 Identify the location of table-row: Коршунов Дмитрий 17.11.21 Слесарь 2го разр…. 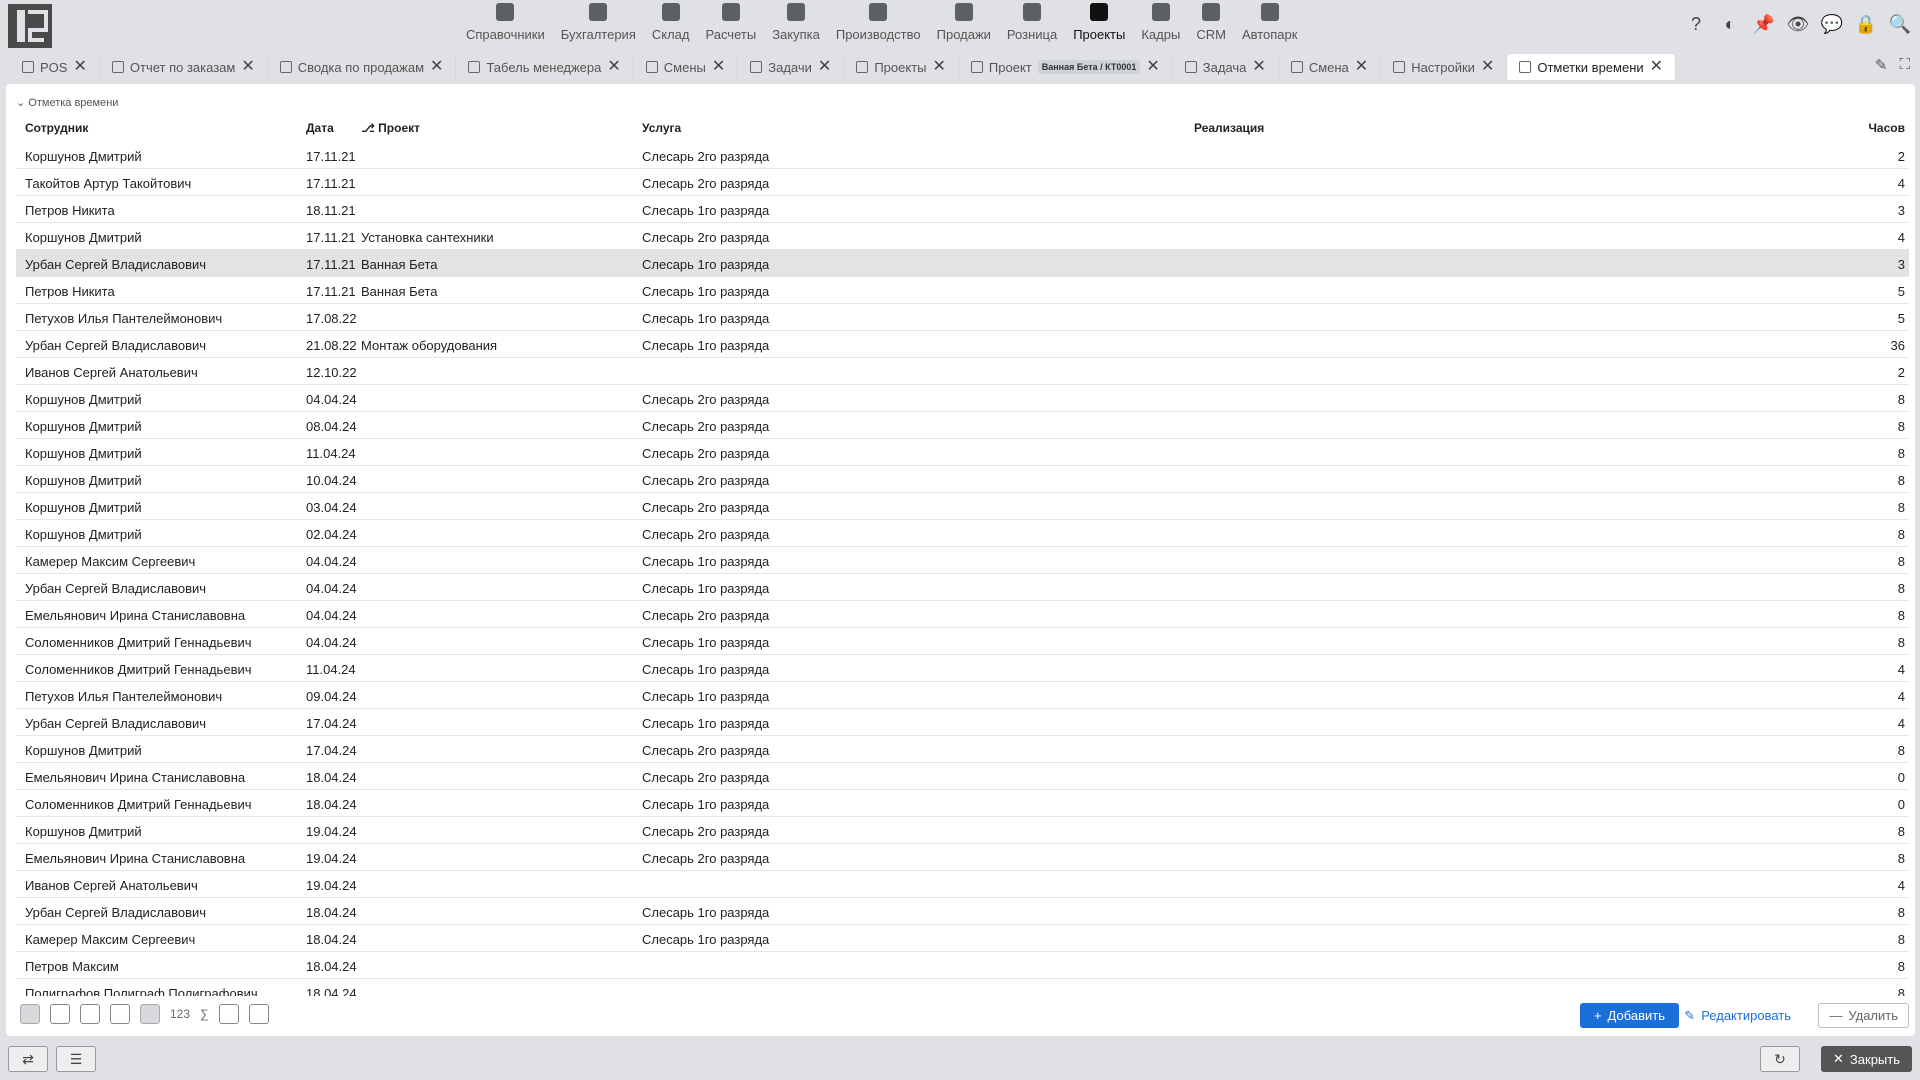
(962, 155).